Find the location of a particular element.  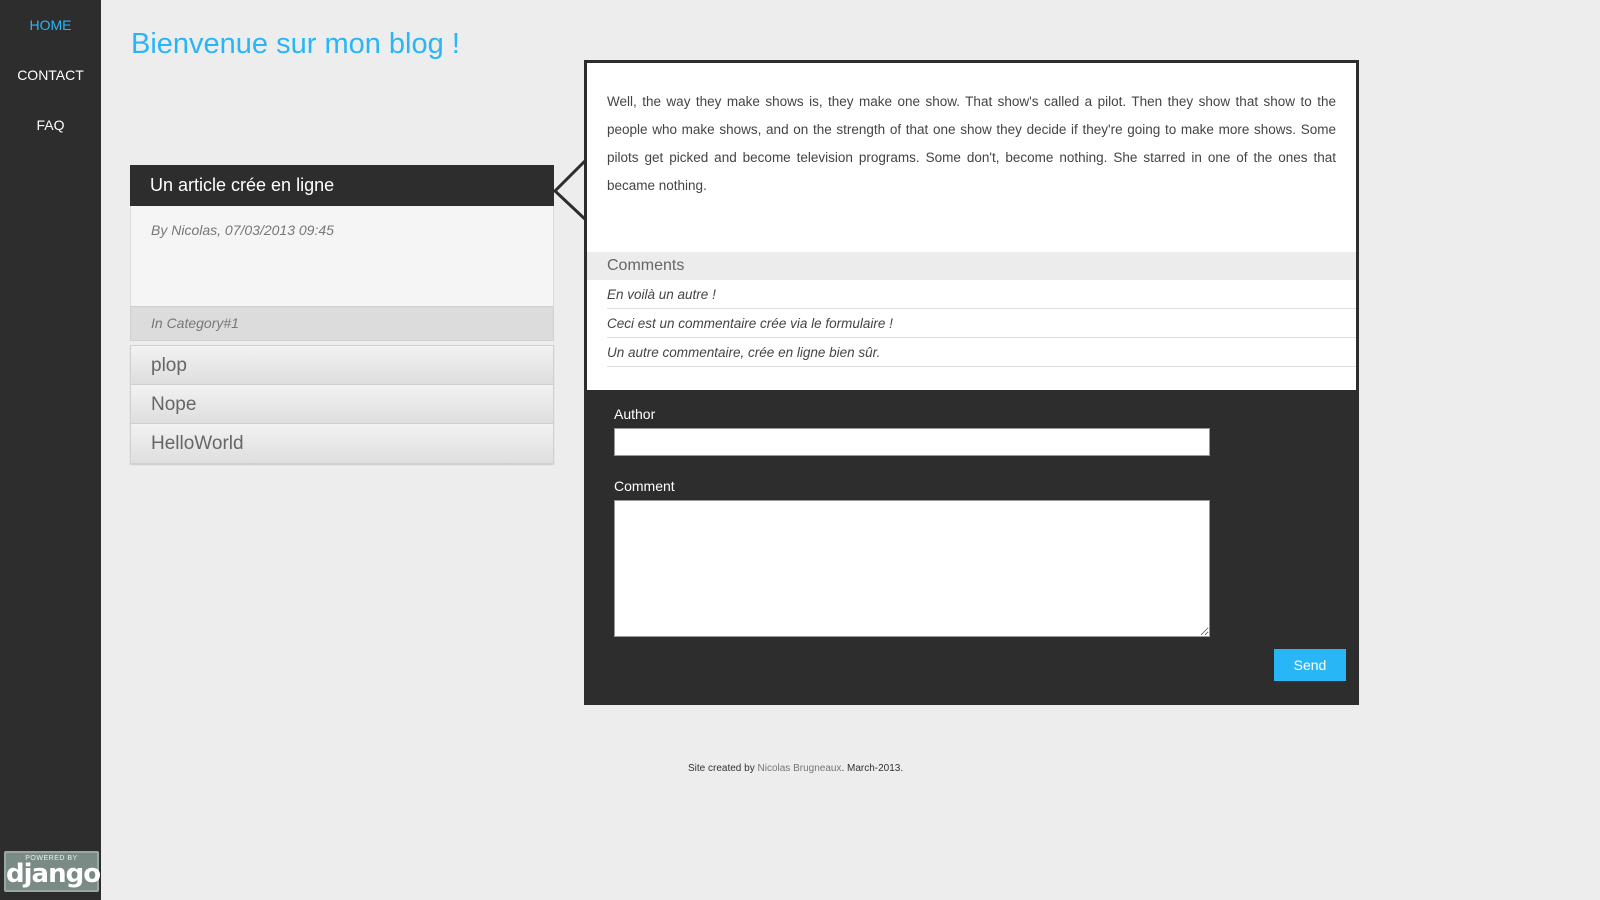

comments-header: Comments is located at coordinates (971, 266).